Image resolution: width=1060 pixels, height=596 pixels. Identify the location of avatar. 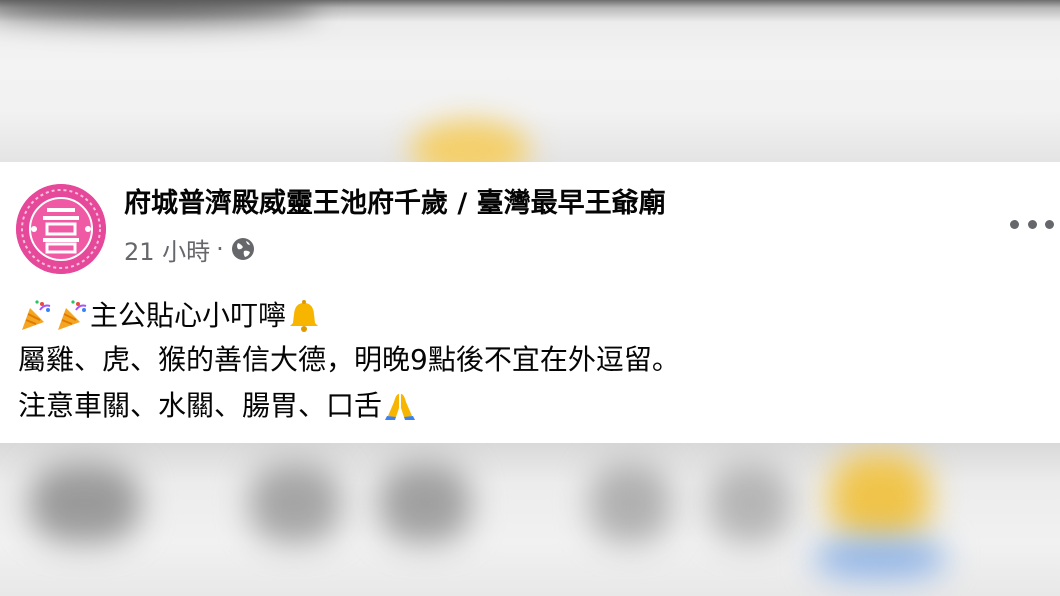
(61, 229).